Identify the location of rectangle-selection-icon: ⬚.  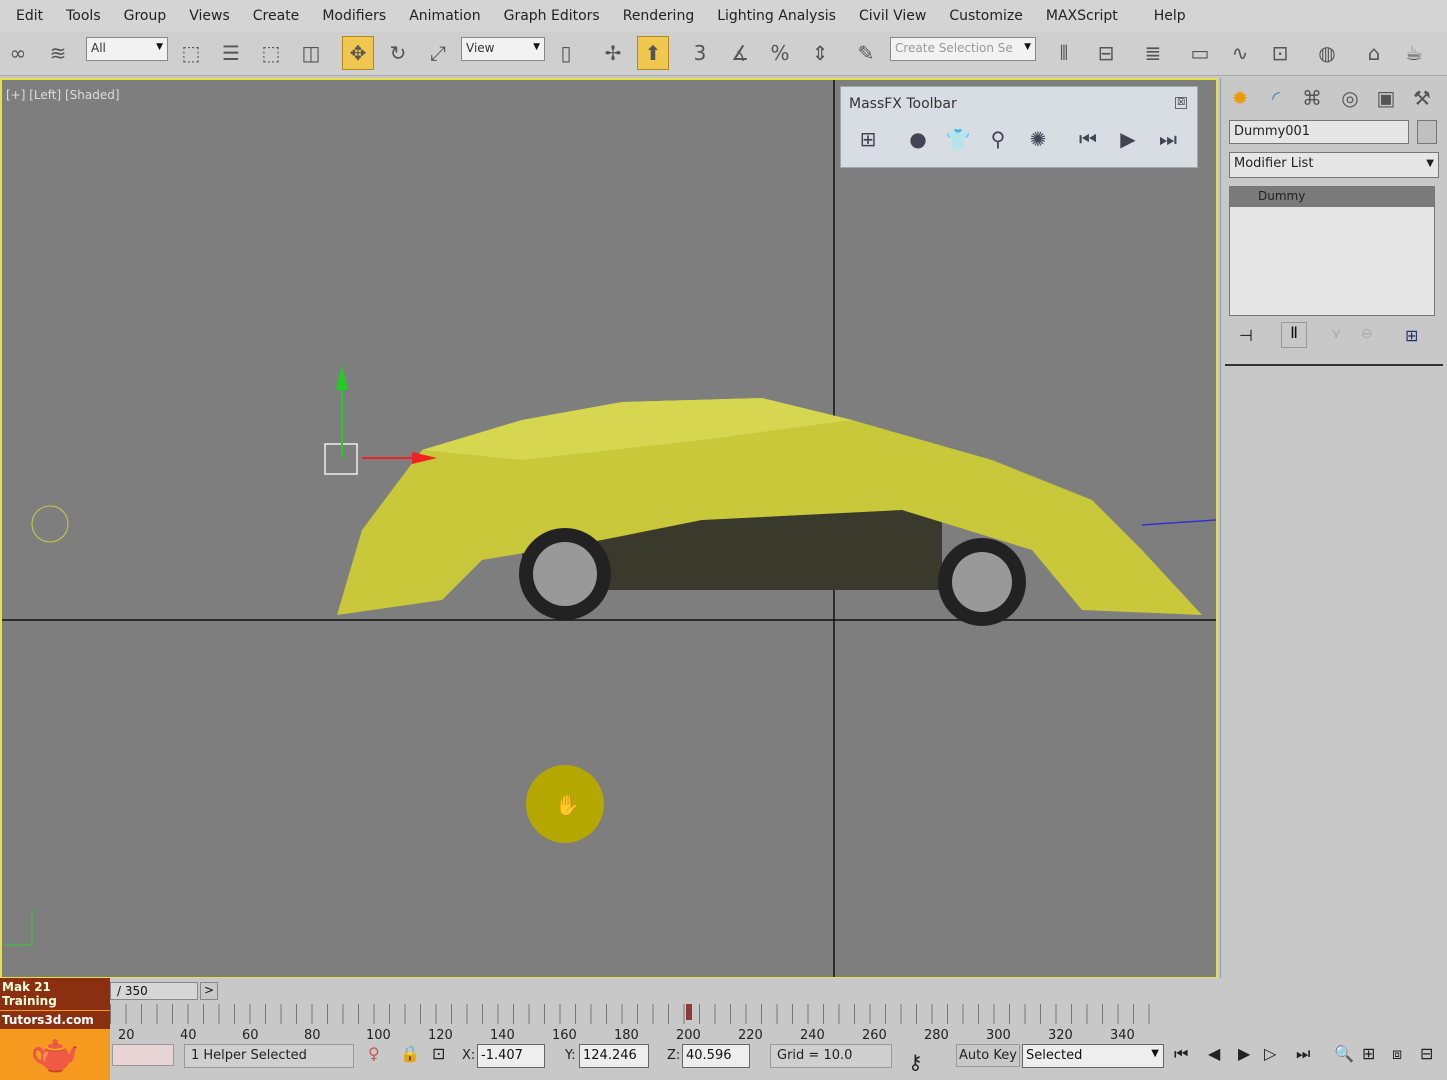
(271, 53).